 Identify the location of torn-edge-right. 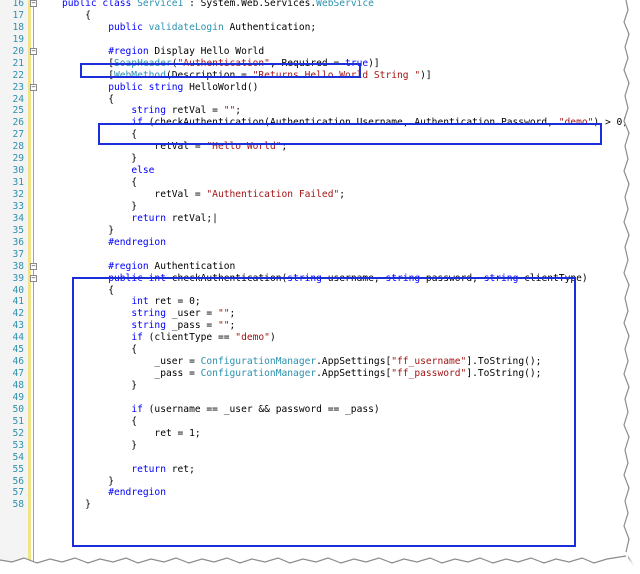
(631, 287).